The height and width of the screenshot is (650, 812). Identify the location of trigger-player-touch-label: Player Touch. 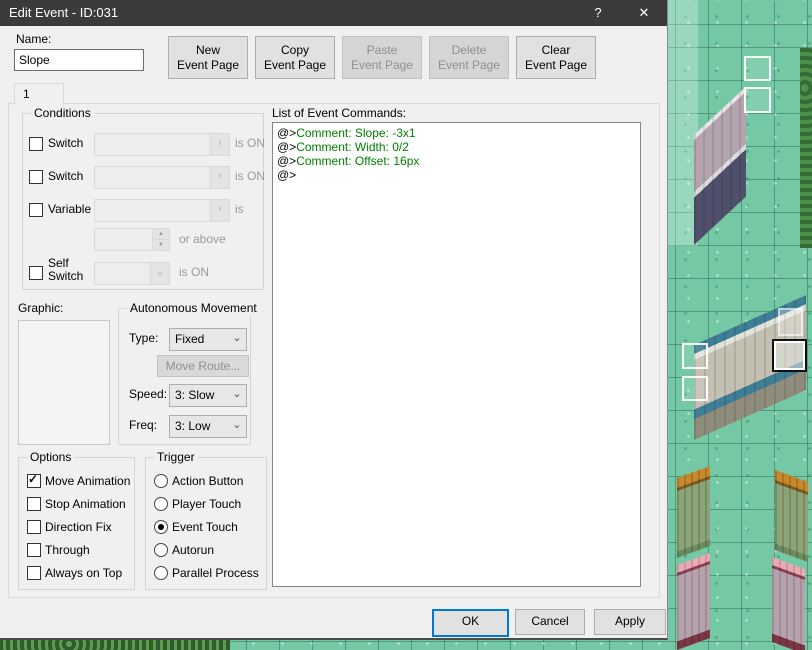
(207, 504).